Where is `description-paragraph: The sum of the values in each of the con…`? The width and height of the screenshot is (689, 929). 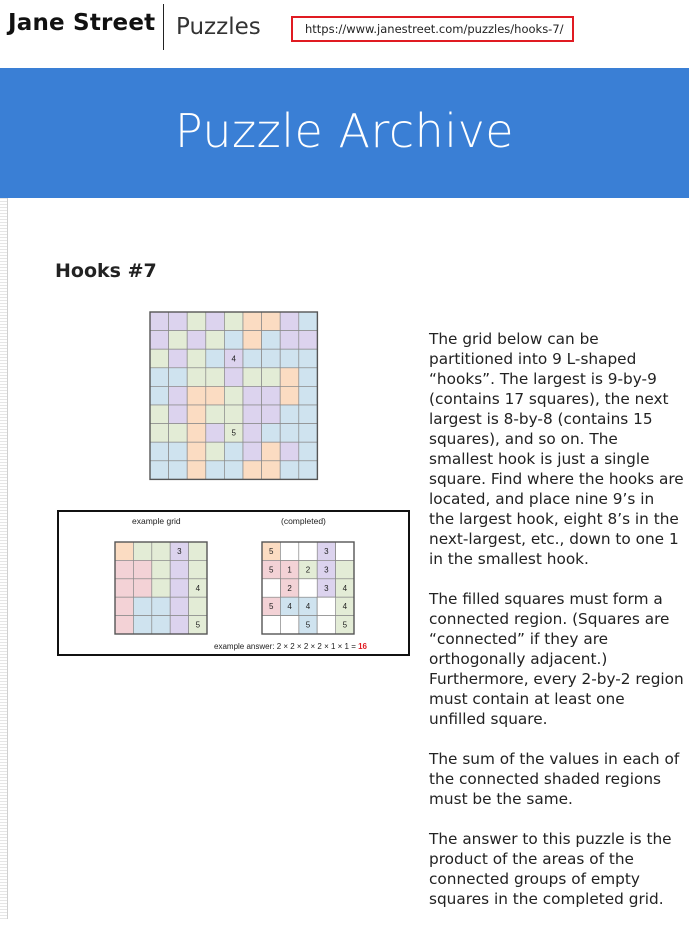
description-paragraph: The sum of the values in each of the con… is located at coordinates (554, 779).